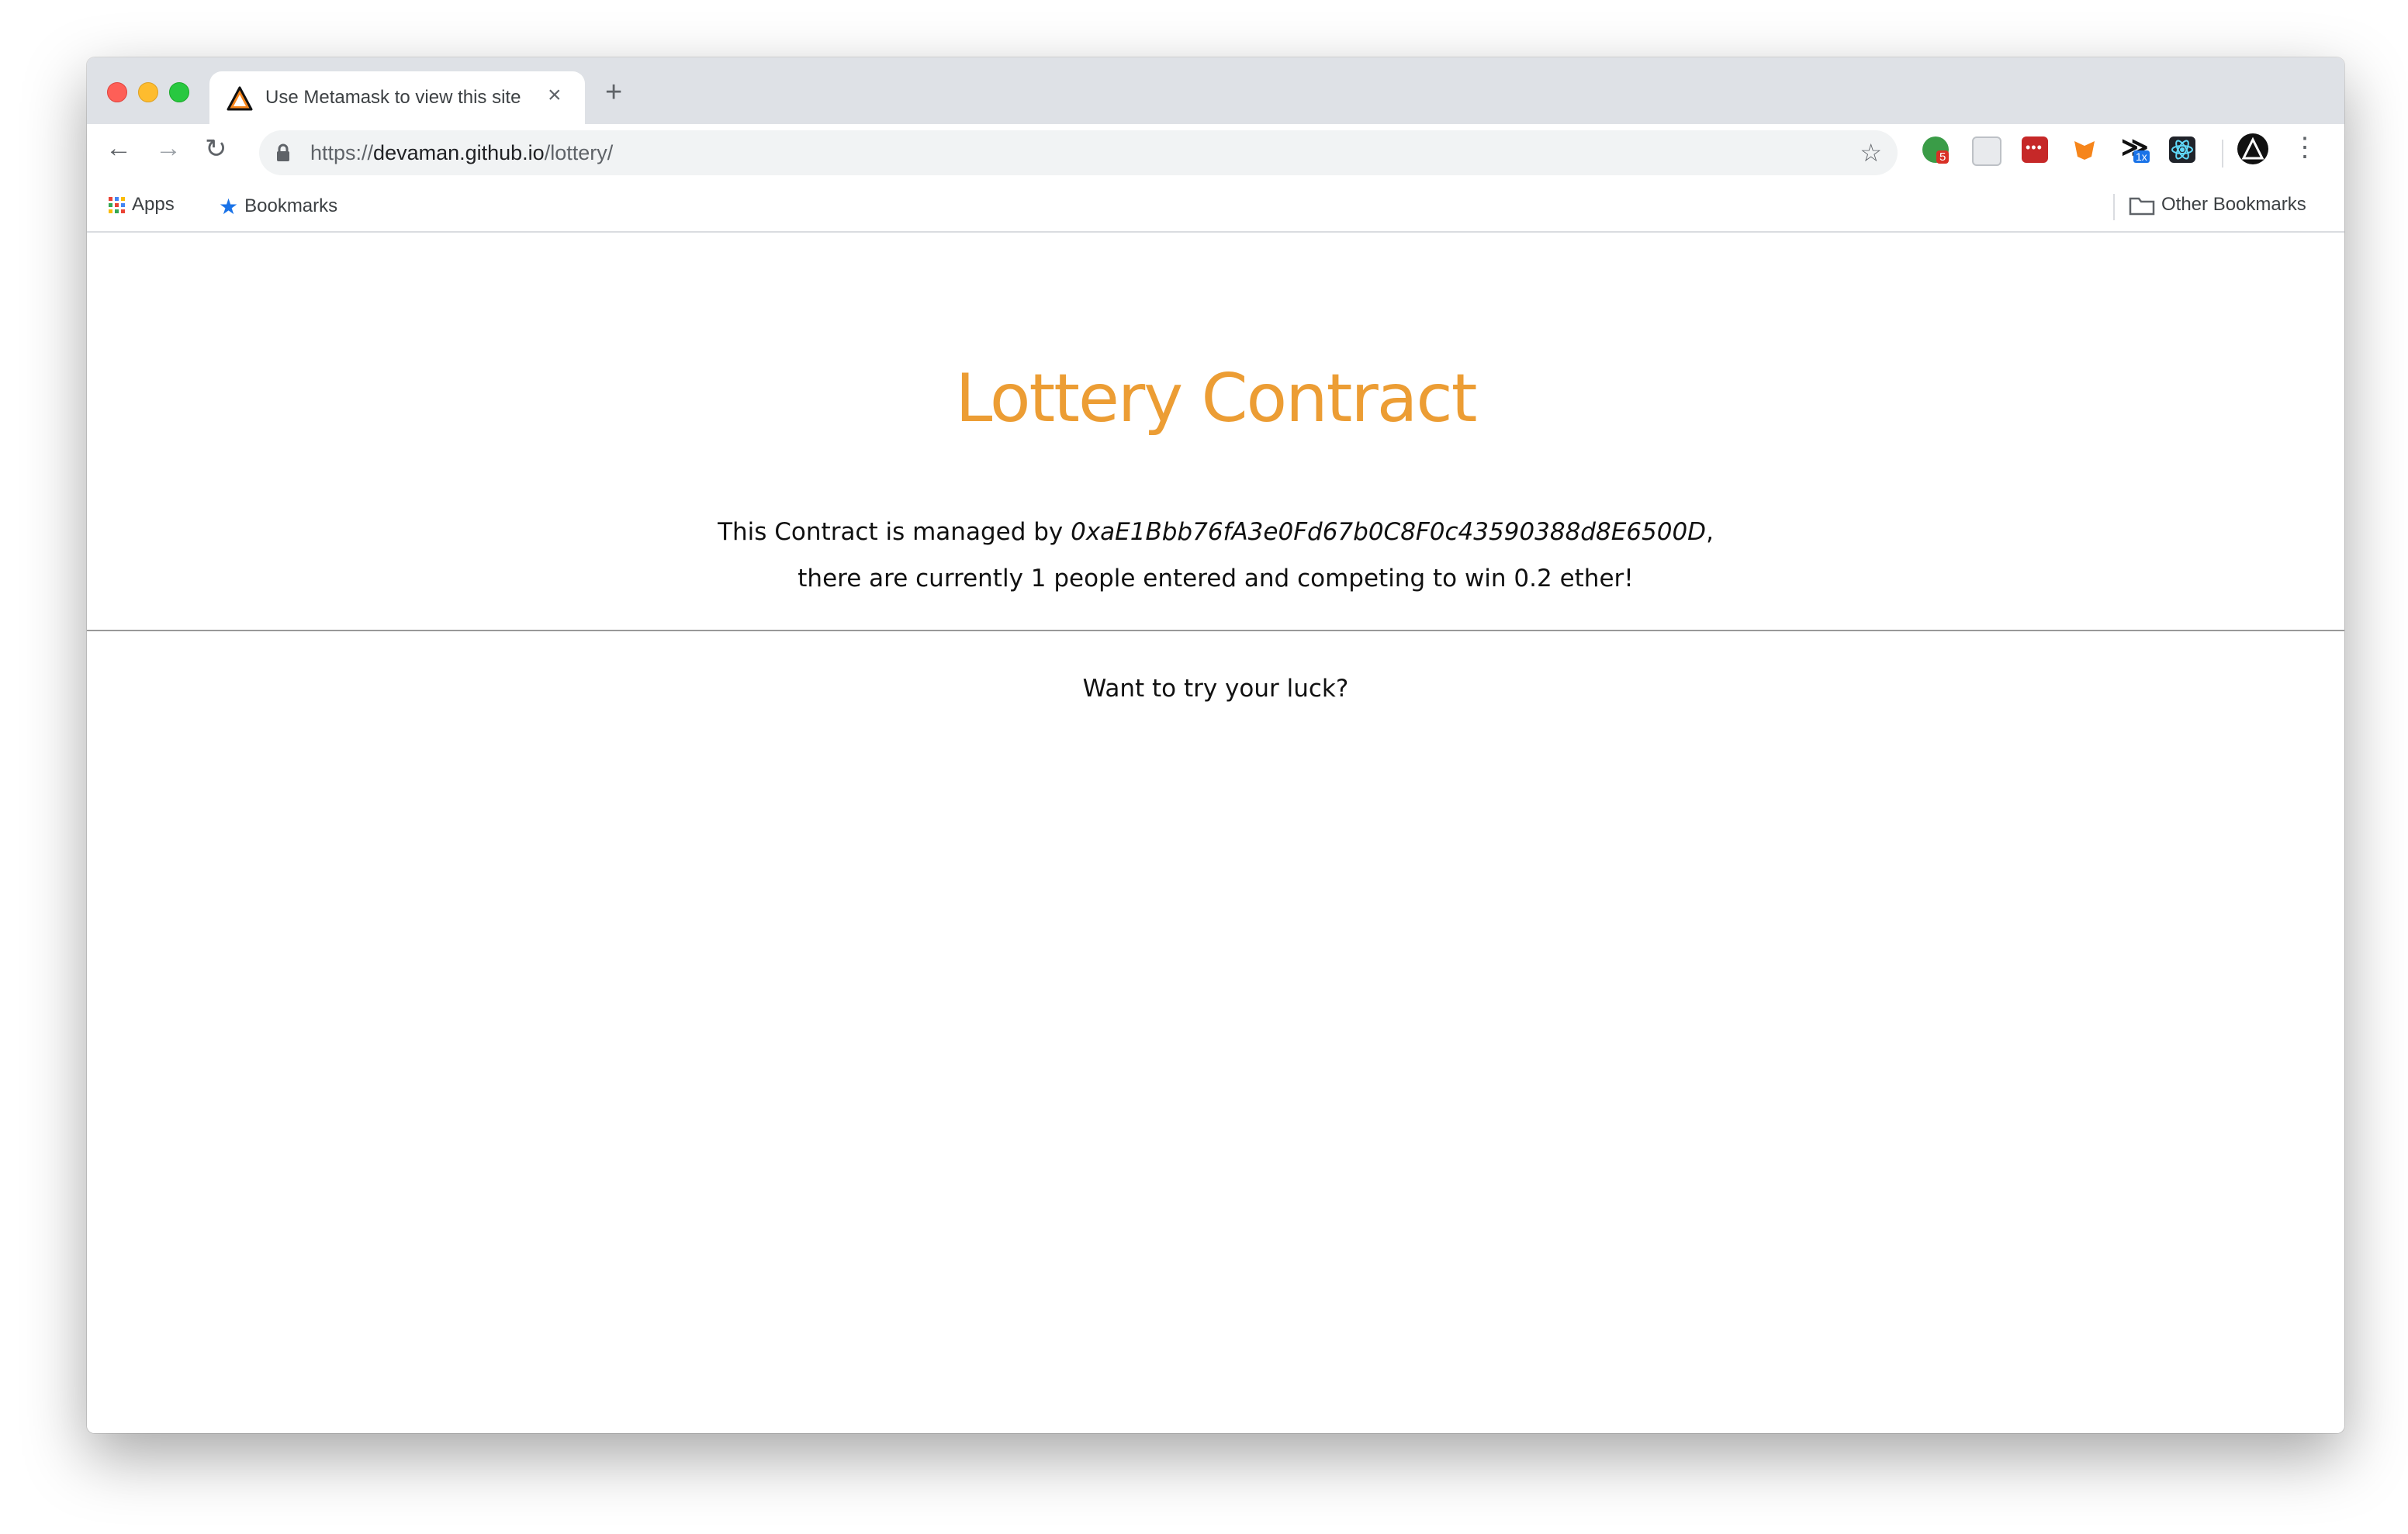  What do you see at coordinates (462, 152) in the screenshot?
I see `url-text: https://devaman.github.io/lottery/` at bounding box center [462, 152].